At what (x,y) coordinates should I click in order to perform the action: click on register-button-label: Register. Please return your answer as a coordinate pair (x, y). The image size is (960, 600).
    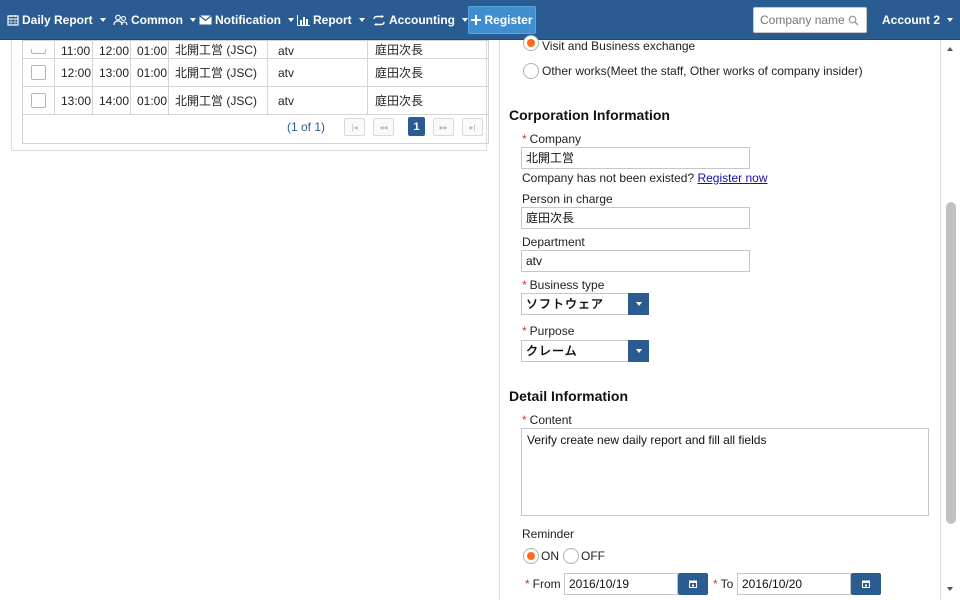
    Looking at the image, I should click on (508, 20).